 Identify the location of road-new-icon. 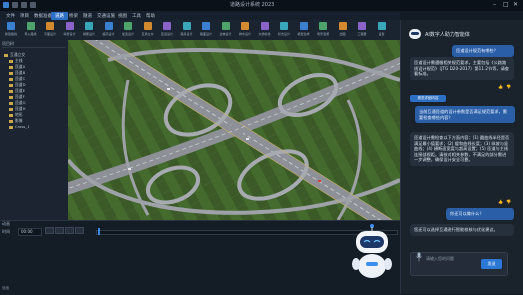
(11, 26).